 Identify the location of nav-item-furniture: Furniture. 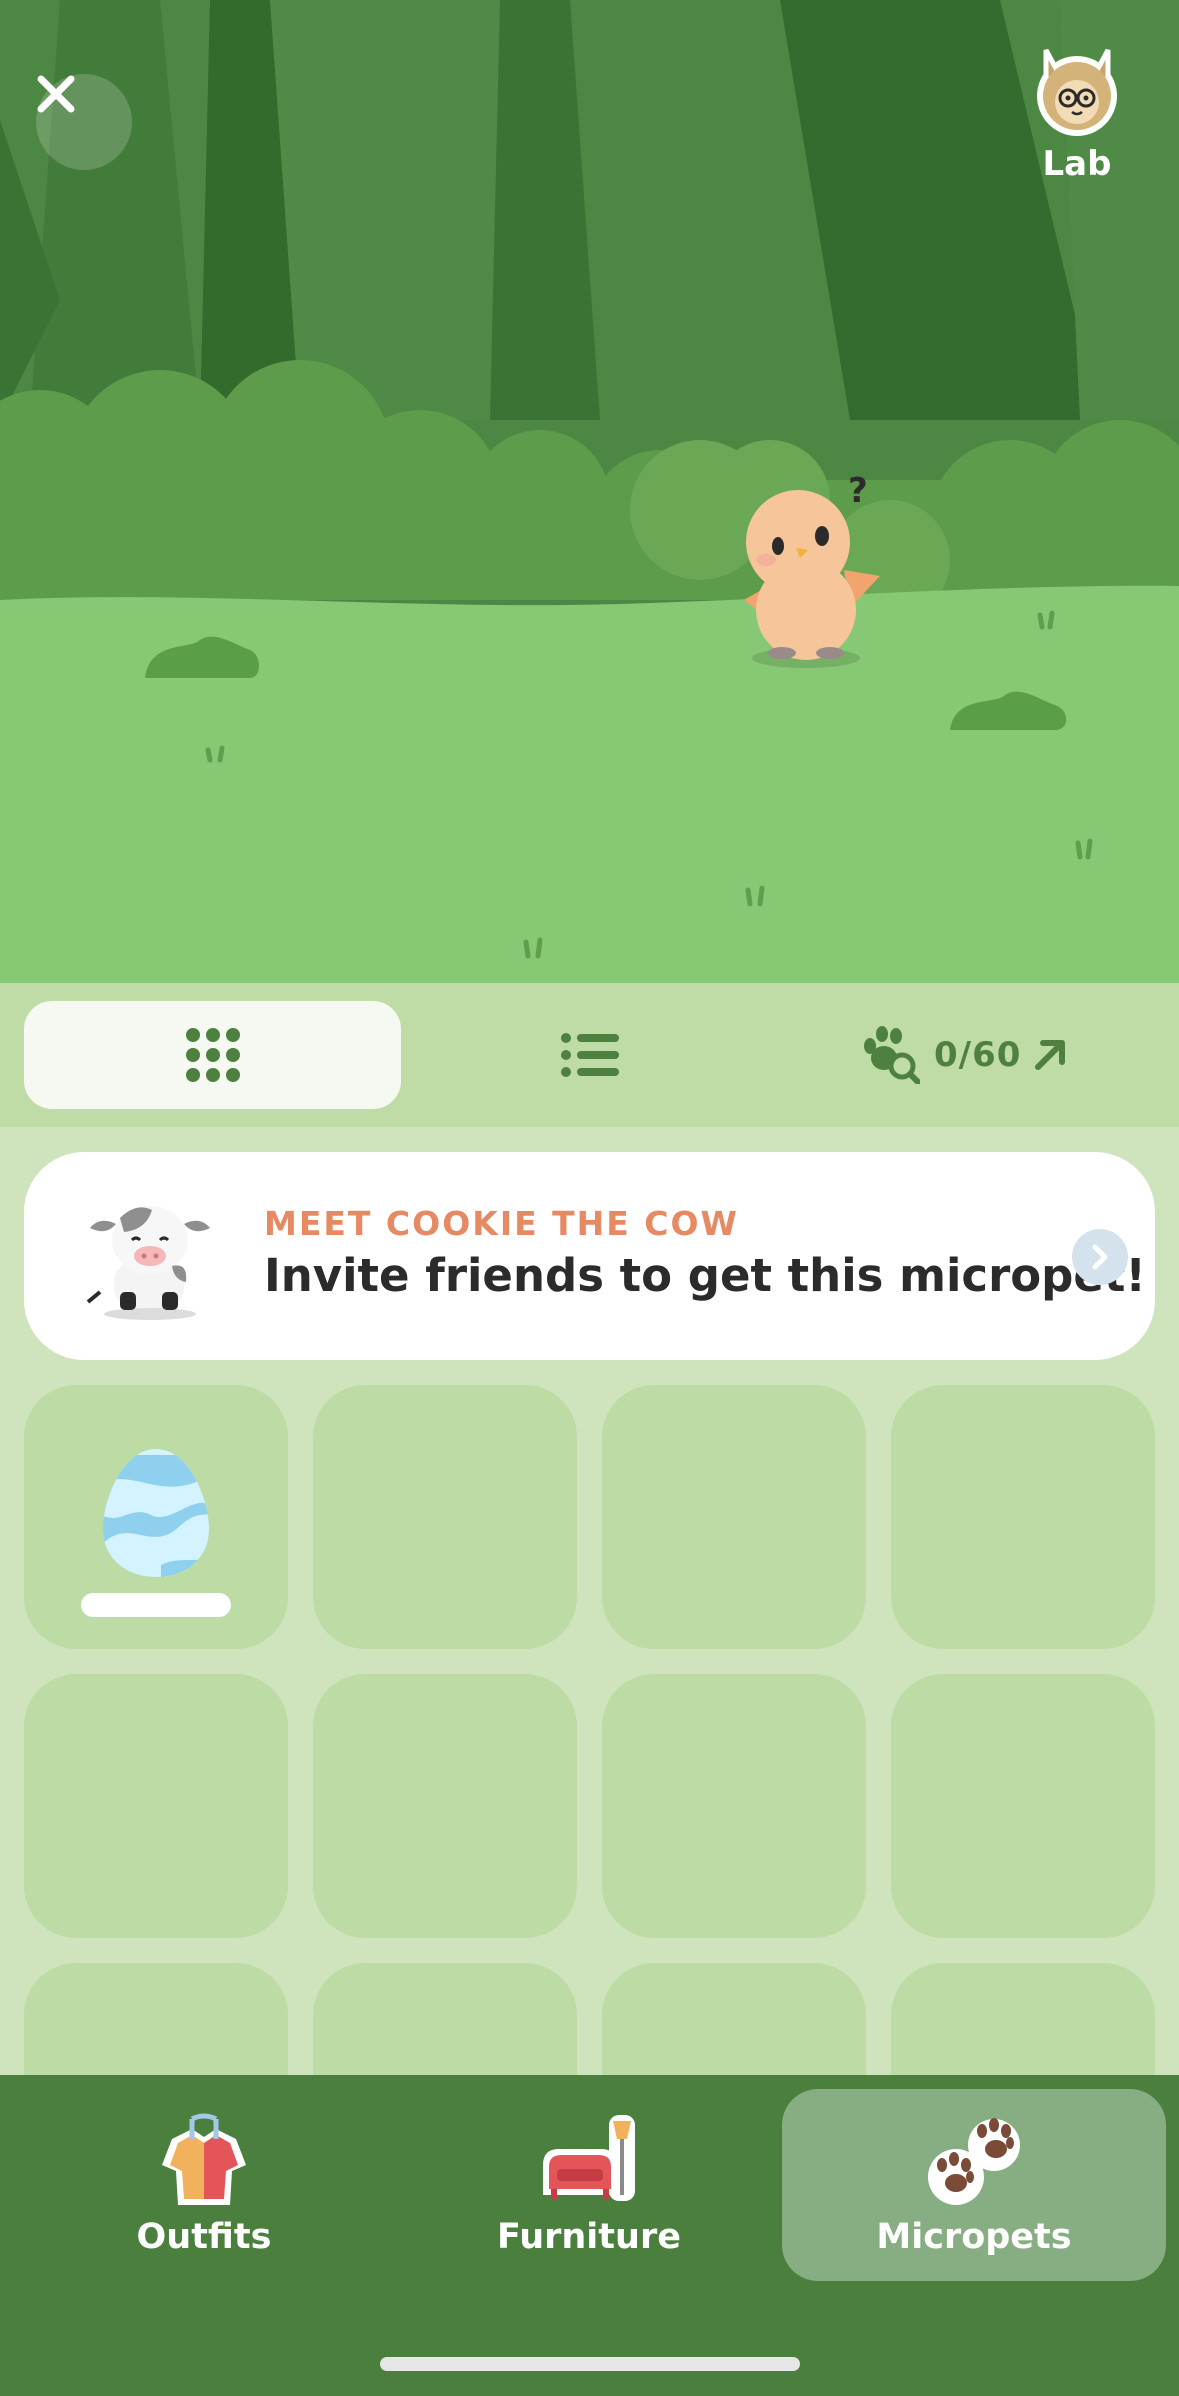
(589, 2185).